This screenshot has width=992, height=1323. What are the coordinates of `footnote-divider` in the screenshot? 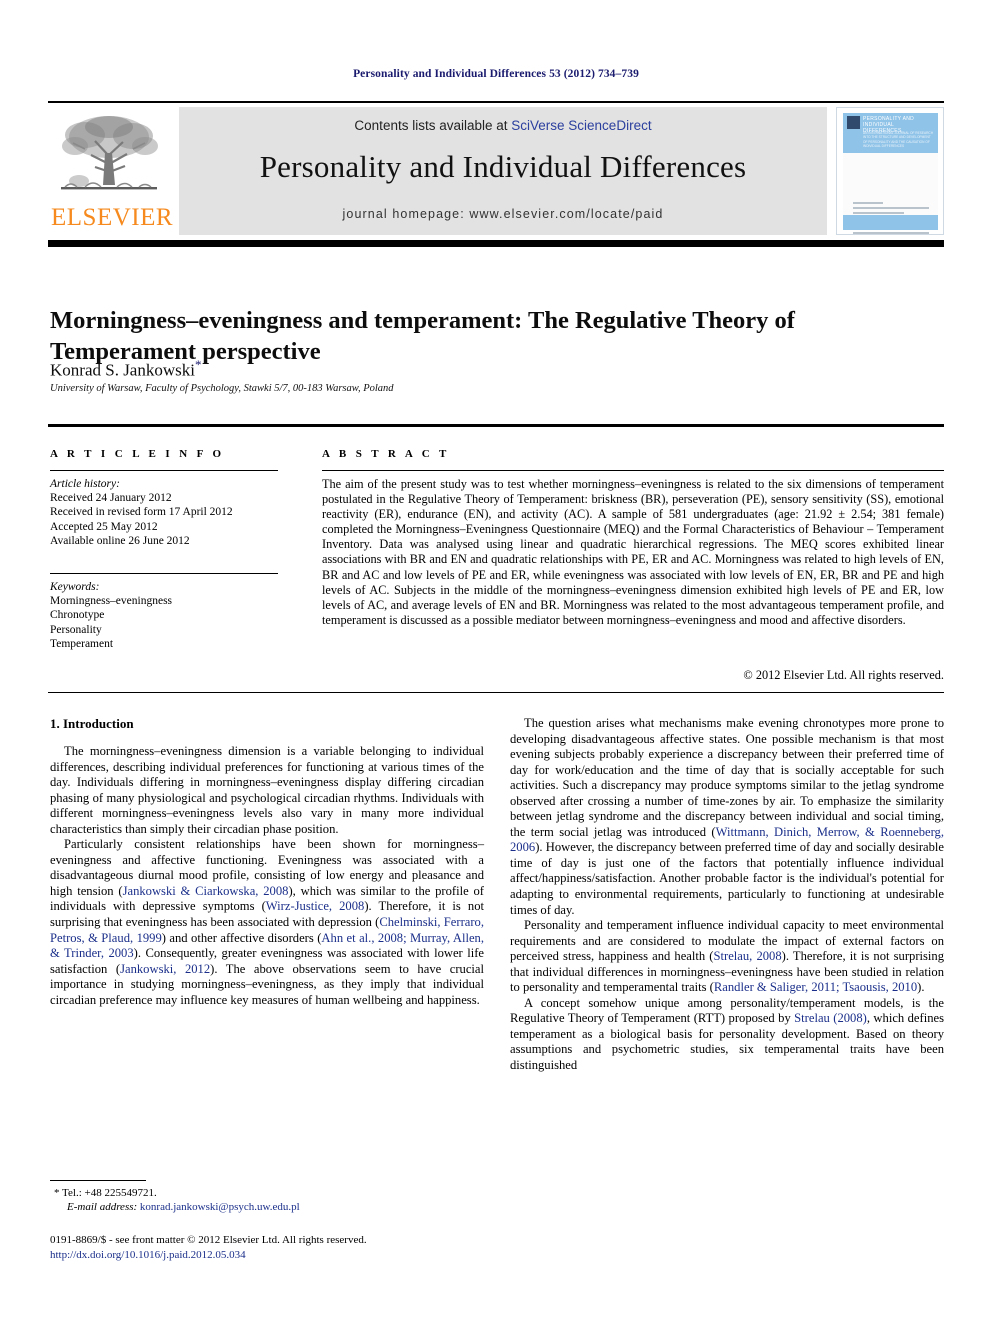 It's located at (98, 1180).